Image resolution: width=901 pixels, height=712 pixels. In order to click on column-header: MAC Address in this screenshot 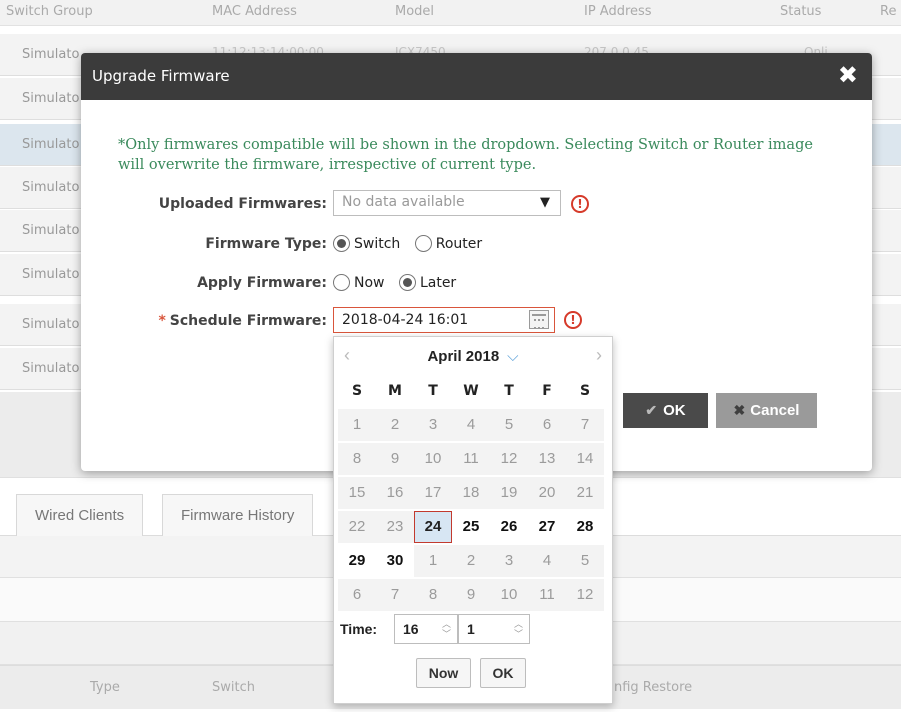, I will do `click(254, 11)`.